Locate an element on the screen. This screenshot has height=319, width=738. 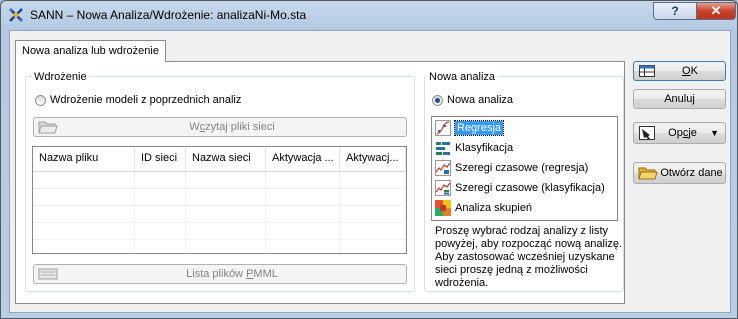
time-series-regression-icon is located at coordinates (443, 168).